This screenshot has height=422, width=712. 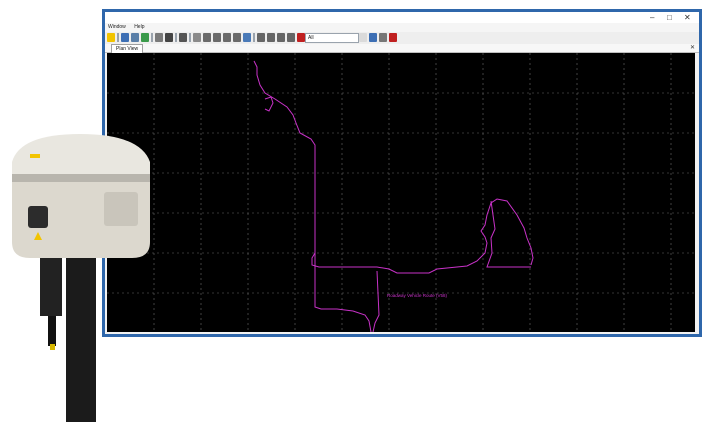 What do you see at coordinates (81, 178) in the screenshot?
I see `receiver-ring` at bounding box center [81, 178].